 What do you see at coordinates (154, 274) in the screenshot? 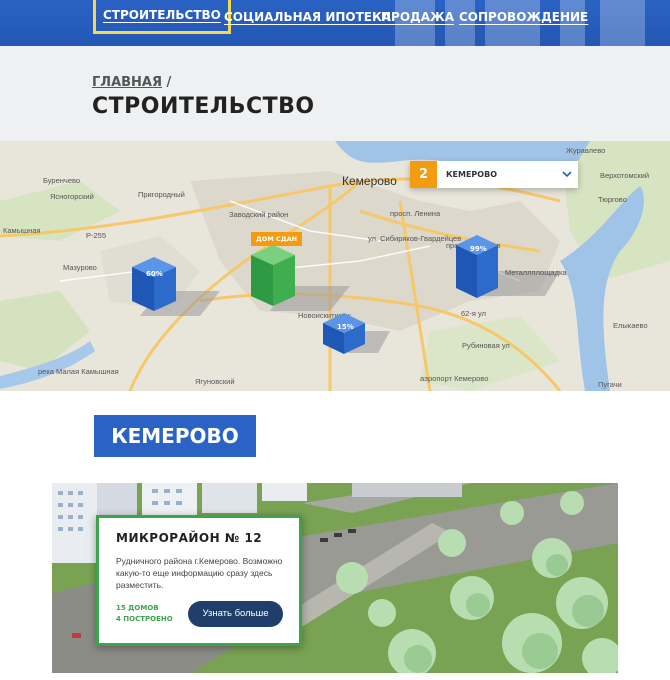
I see `marker-60-label: 60%` at bounding box center [154, 274].